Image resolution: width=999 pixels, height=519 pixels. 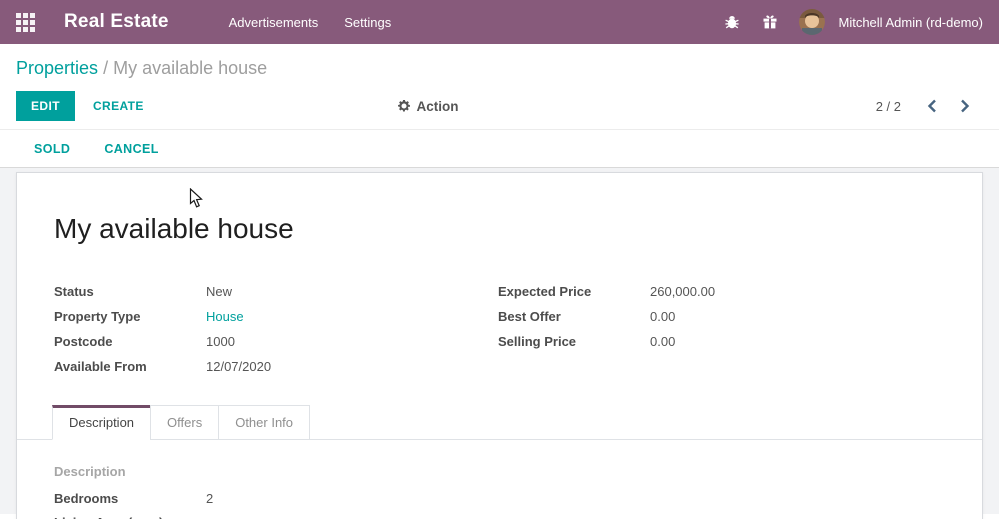 What do you see at coordinates (74, 291) in the screenshot?
I see `field-status-label: Status` at bounding box center [74, 291].